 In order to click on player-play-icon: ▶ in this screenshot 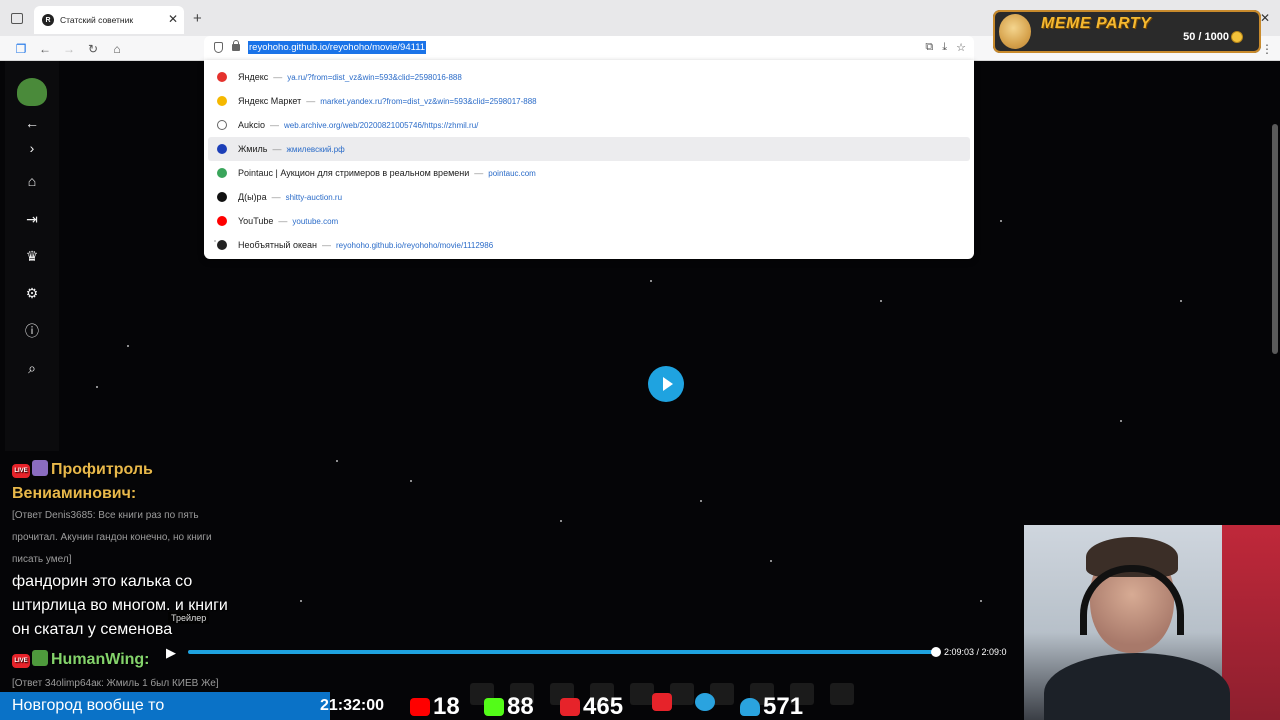, I will do `click(171, 653)`.